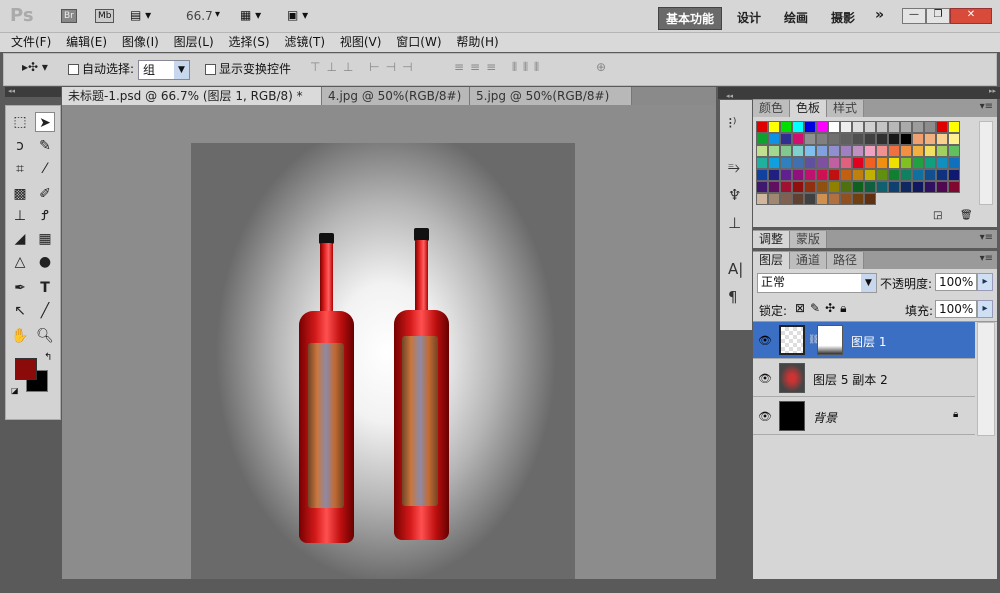 The image size is (1000, 593). What do you see at coordinates (20, 216) in the screenshot?
I see `clone-stamp-tool-icon: ⊥` at bounding box center [20, 216].